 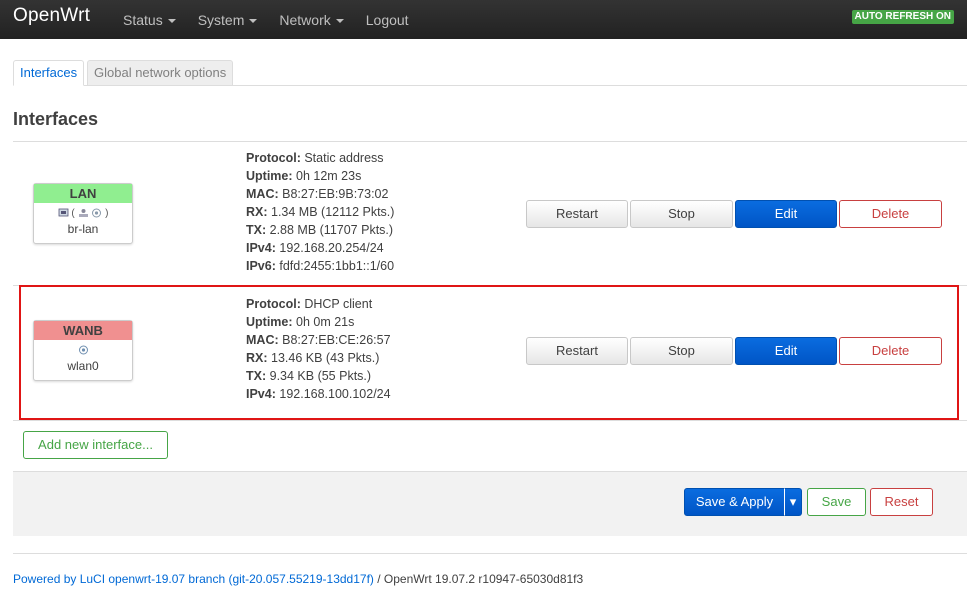 I want to click on menu-status: Status, so click(x=149, y=19).